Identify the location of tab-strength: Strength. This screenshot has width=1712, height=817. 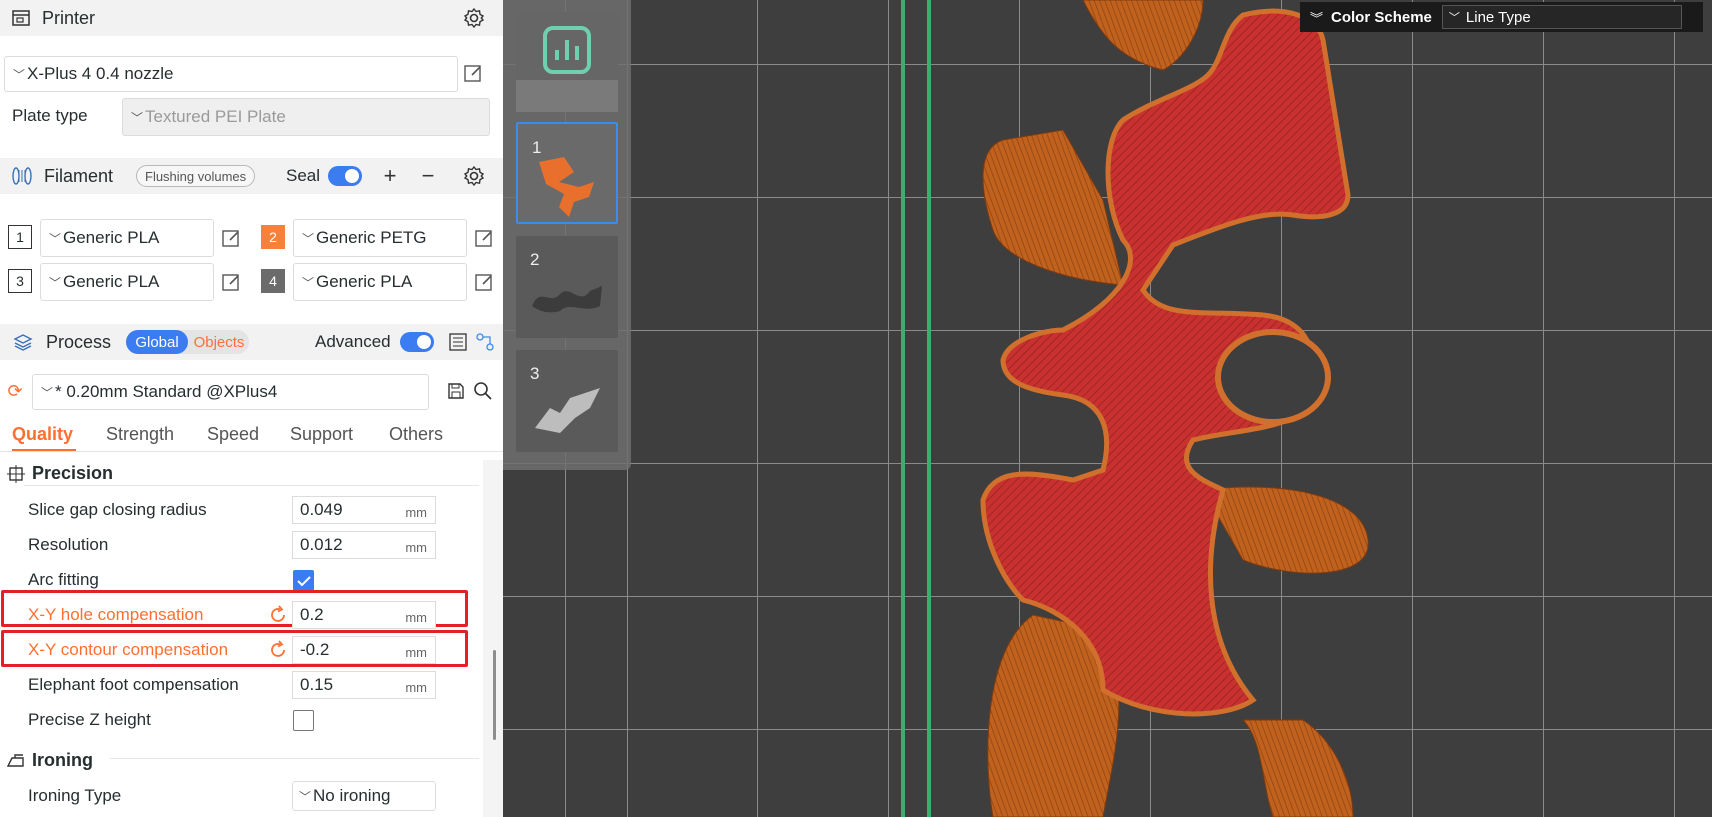
(140, 434).